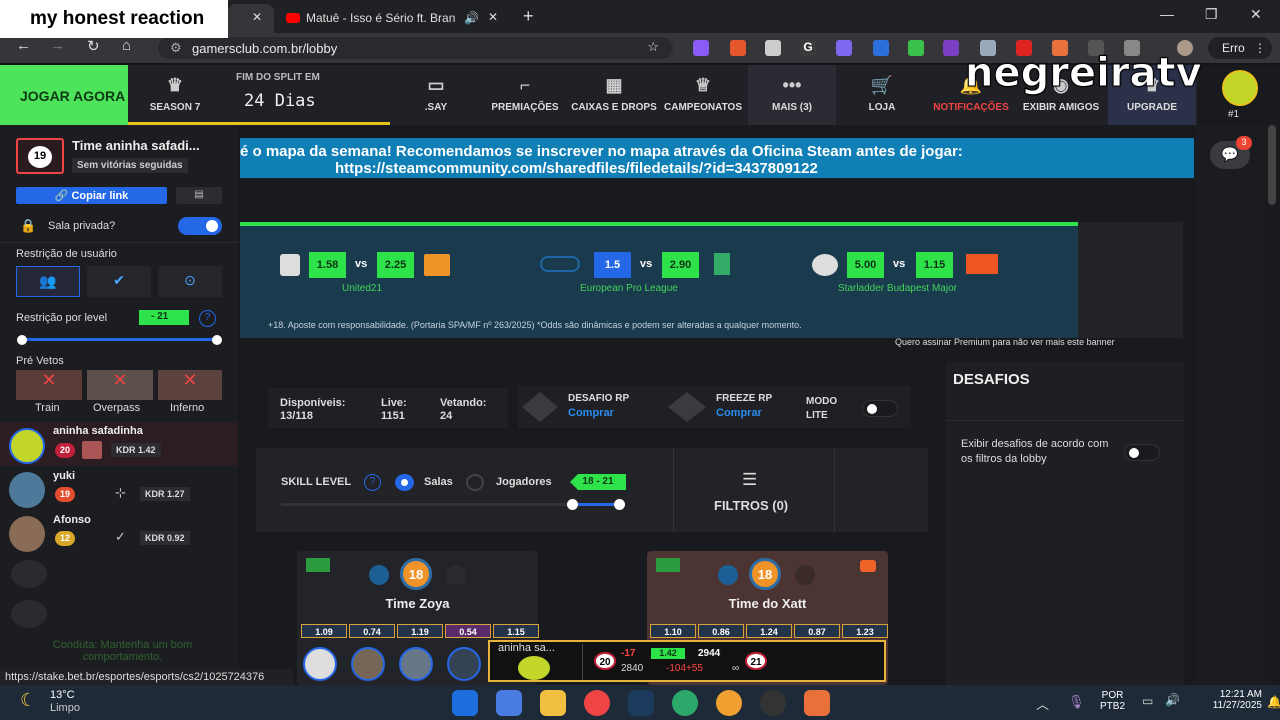 This screenshot has height=720, width=1280. What do you see at coordinates (48, 281) in the screenshot?
I see `restriction-everyone-button: 👥` at bounding box center [48, 281].